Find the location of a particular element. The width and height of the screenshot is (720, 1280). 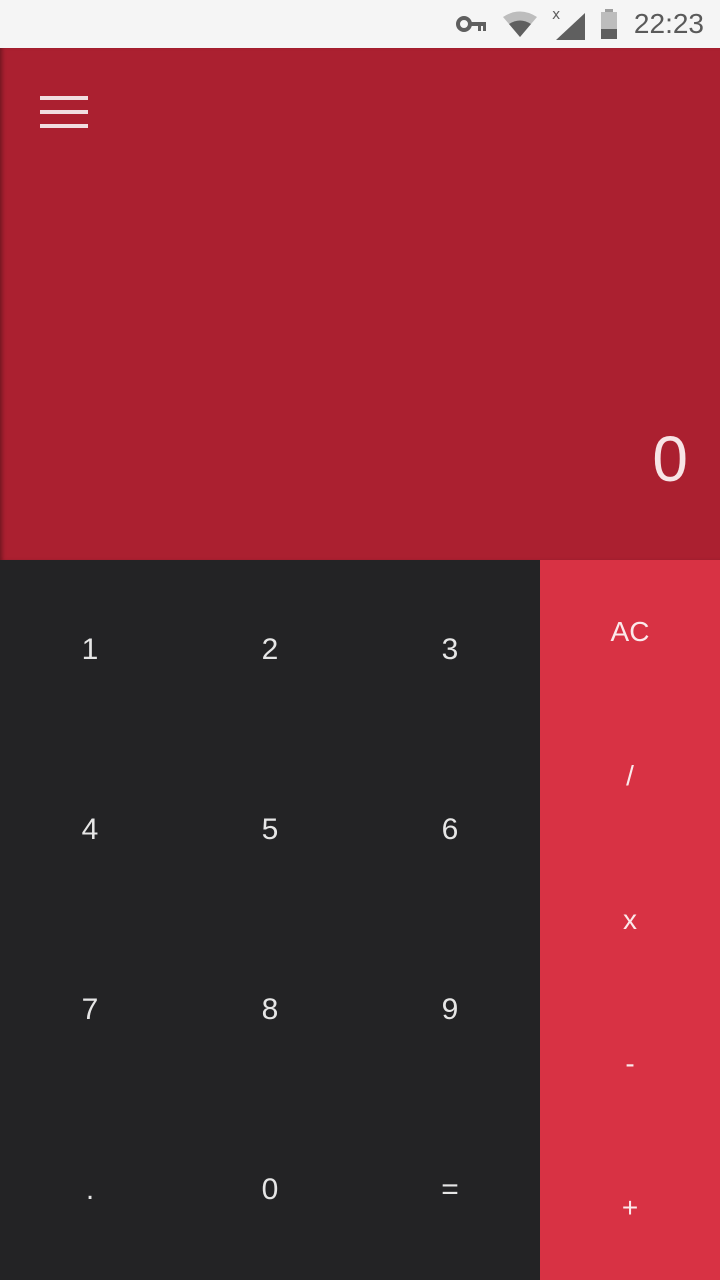

key-0: 0 is located at coordinates (270, 1190).